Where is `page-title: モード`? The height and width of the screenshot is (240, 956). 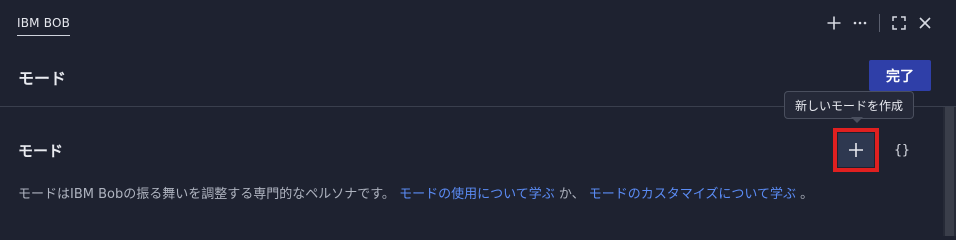
page-title: モード is located at coordinates (42, 78).